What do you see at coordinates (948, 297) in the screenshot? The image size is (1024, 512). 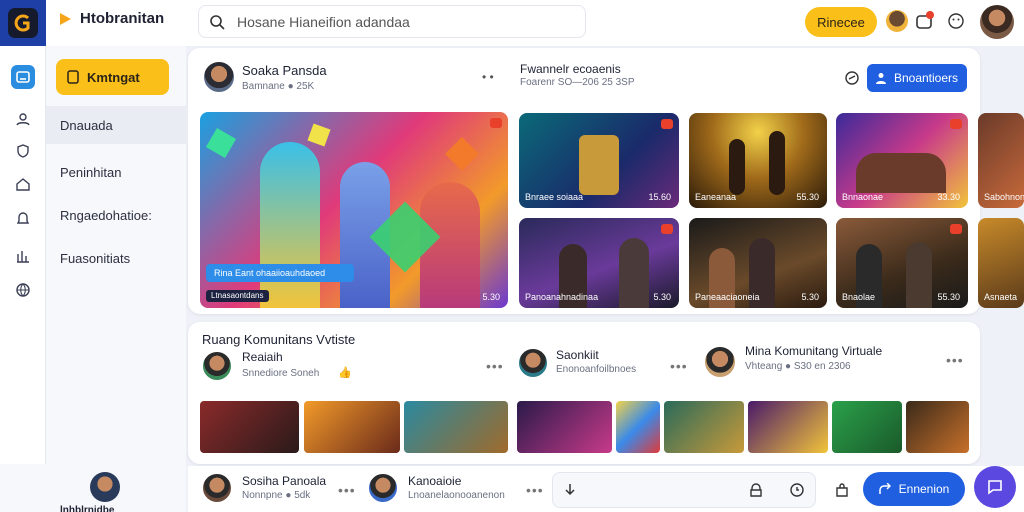 I see `grid-price-7: 55.30` at bounding box center [948, 297].